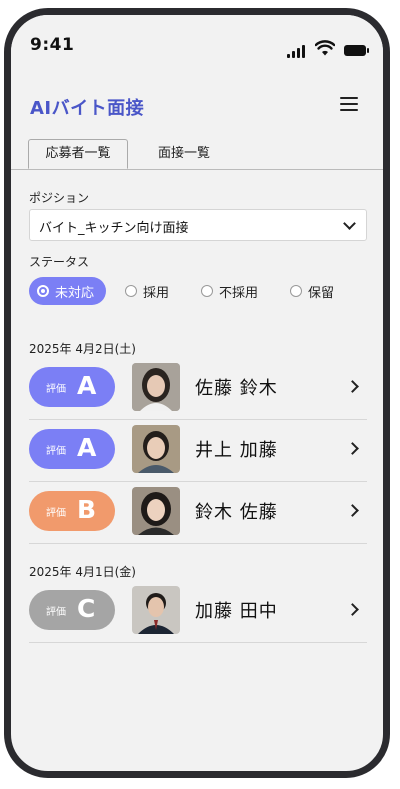  I want to click on applicant-row: 評価 A 佐藤 鈴木, so click(198, 388).